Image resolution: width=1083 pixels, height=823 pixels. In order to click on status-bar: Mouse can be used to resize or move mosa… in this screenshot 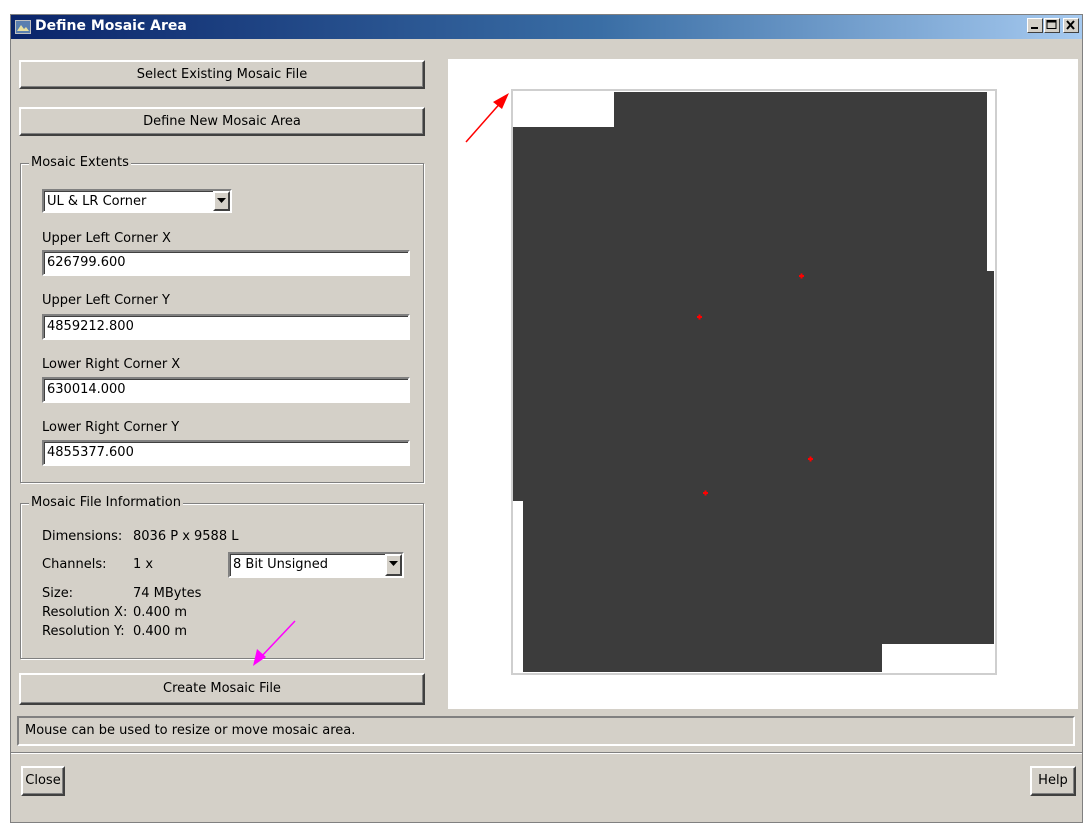, I will do `click(546, 731)`.